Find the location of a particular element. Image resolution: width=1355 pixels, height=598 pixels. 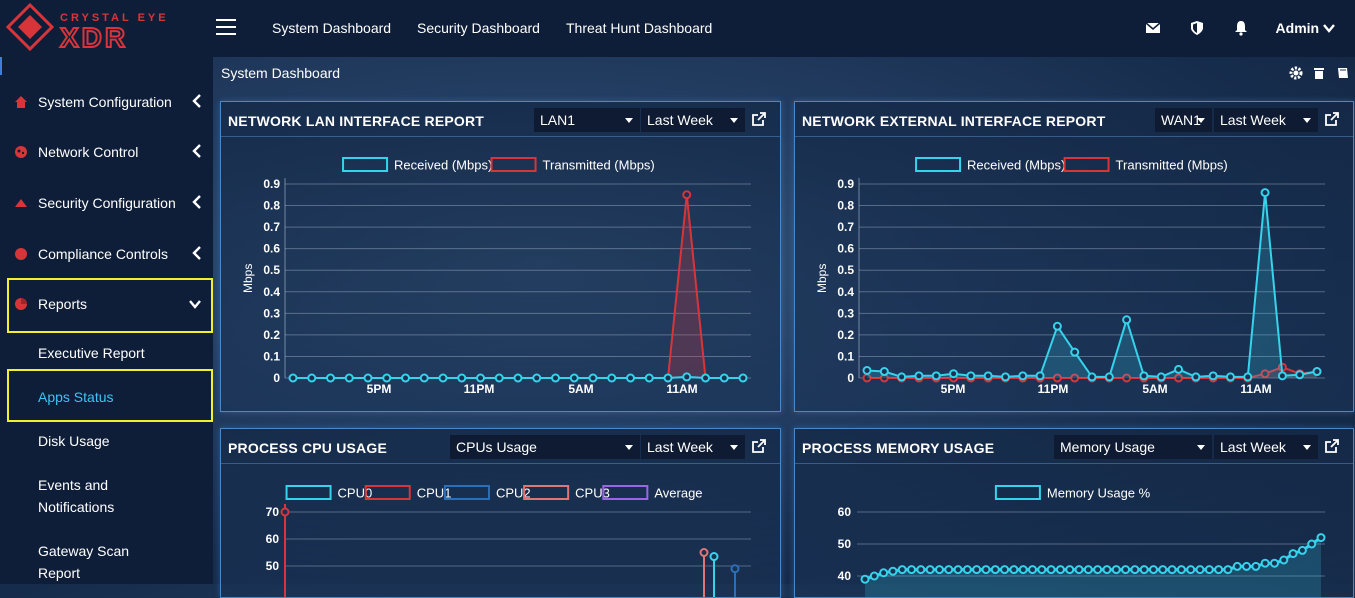

compliance-icon is located at coordinates (21, 254).